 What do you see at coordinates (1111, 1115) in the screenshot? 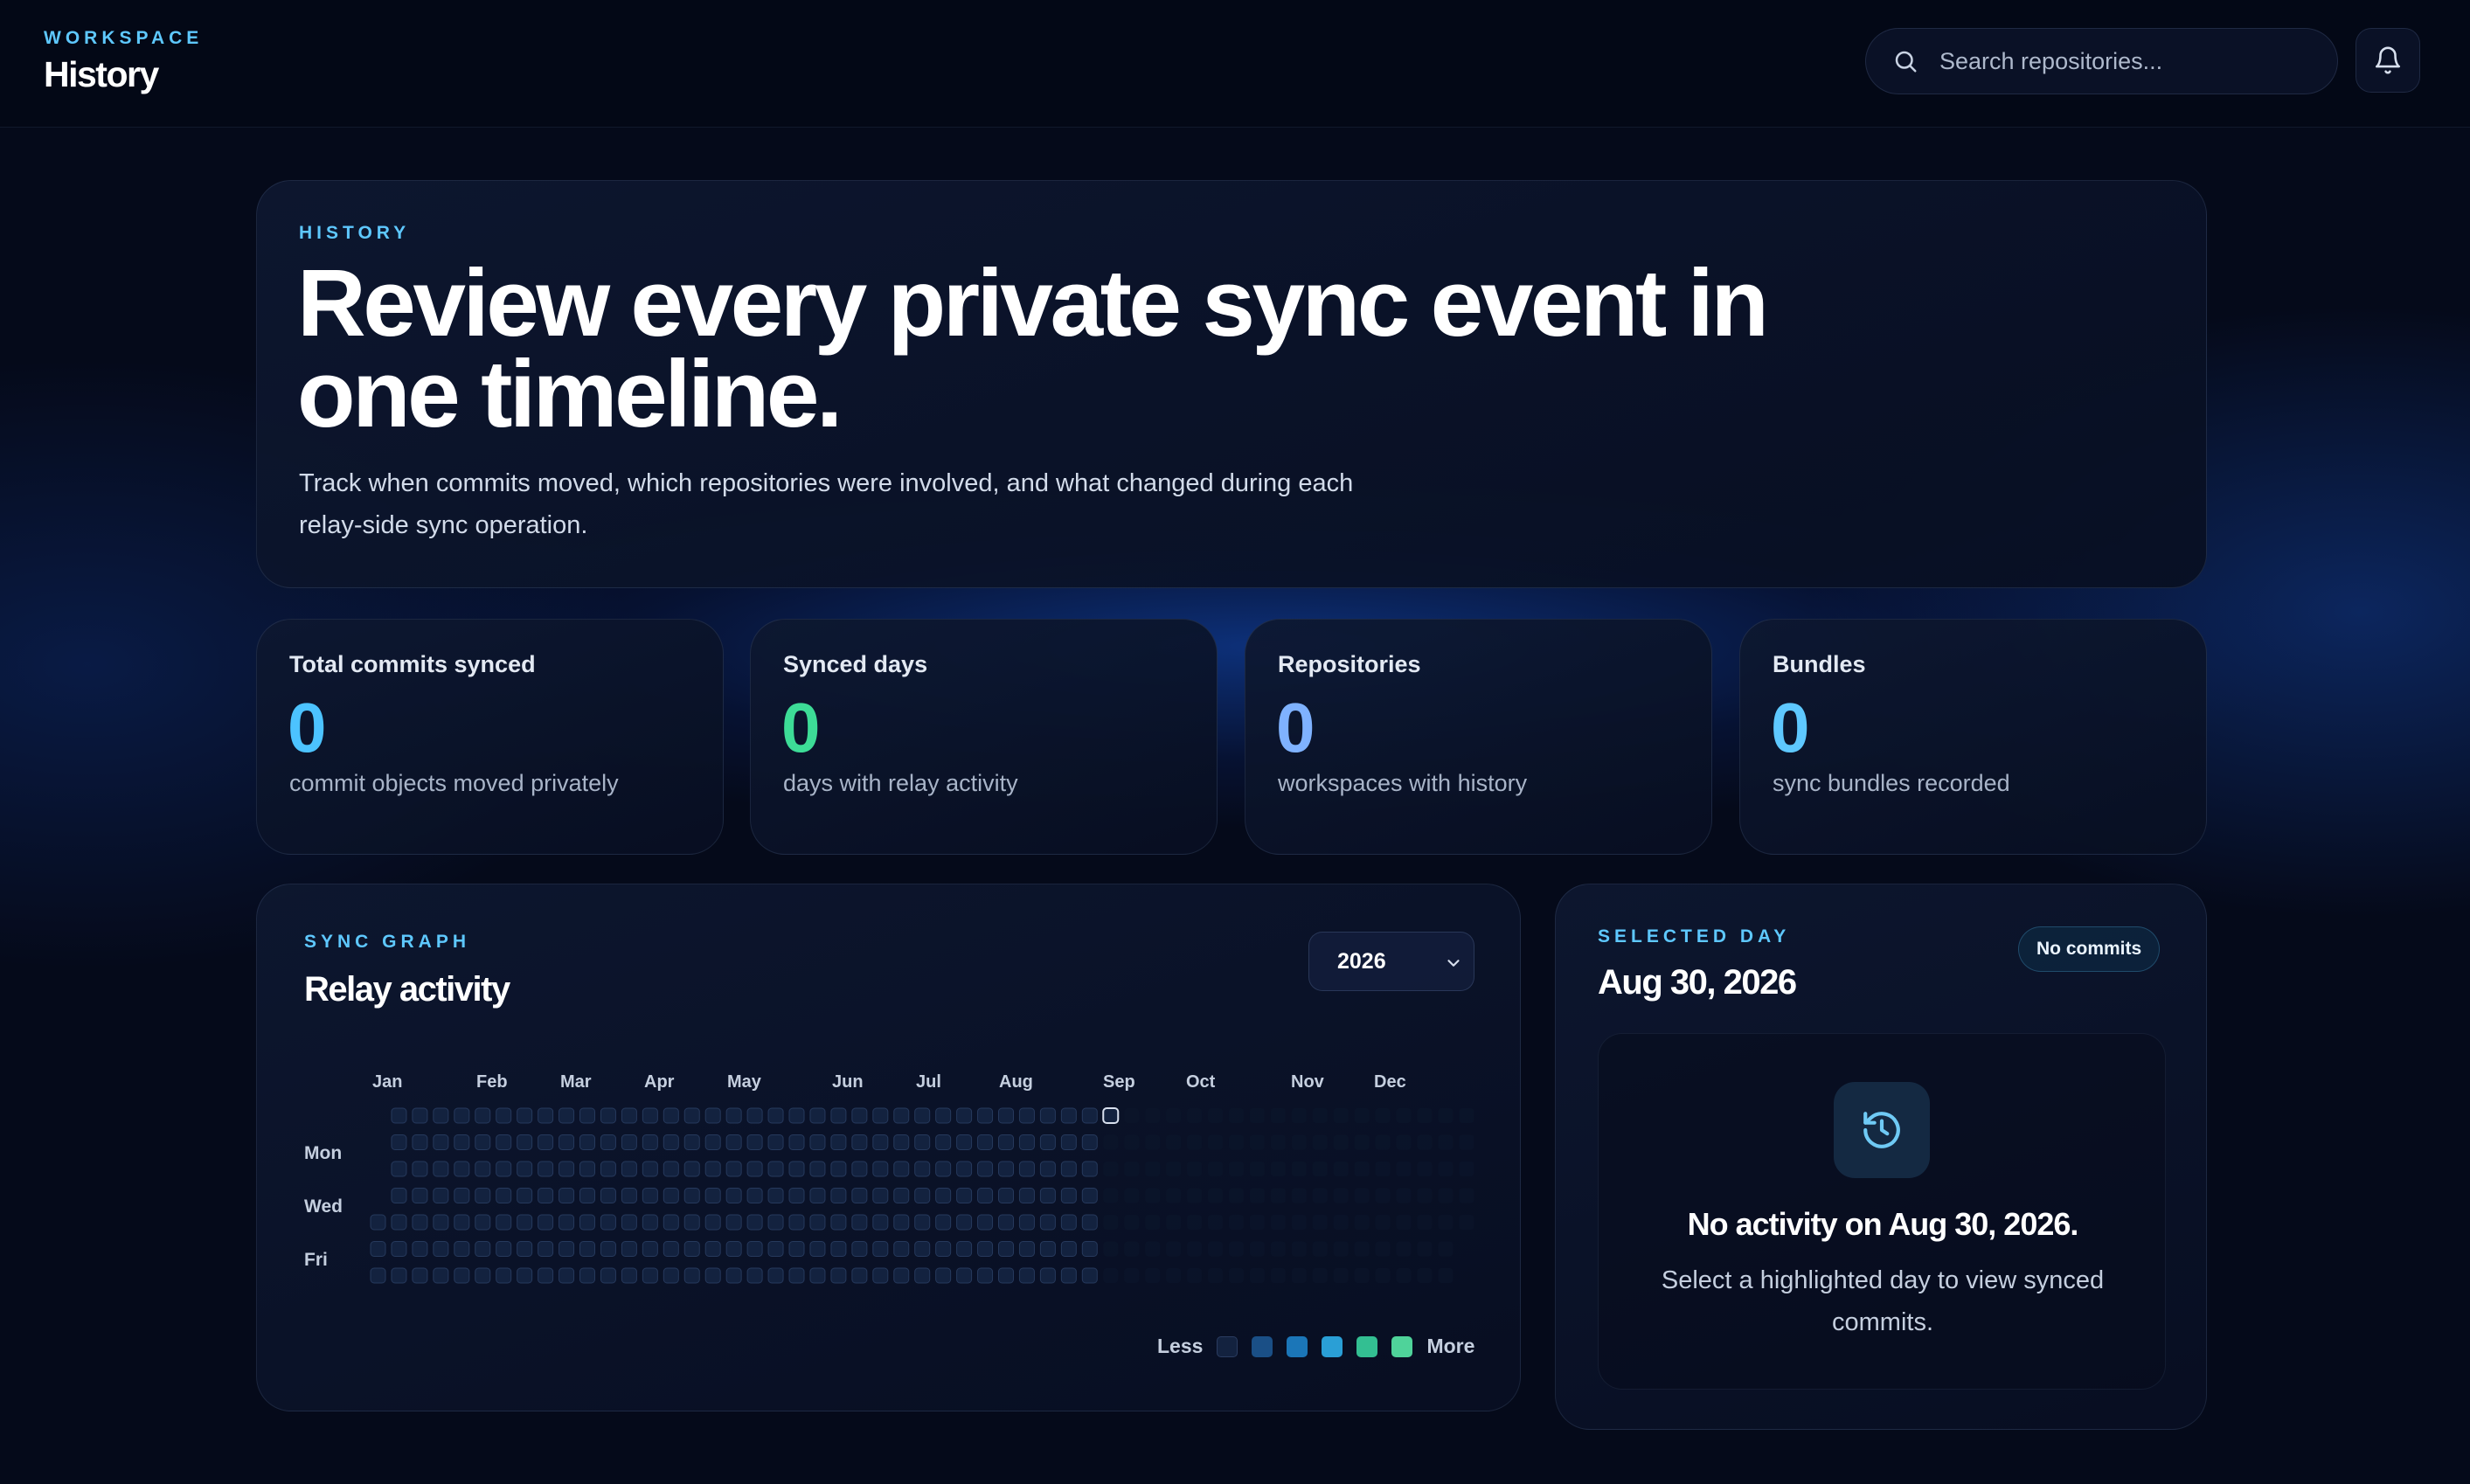
I see `heatmap-cell-selected` at bounding box center [1111, 1115].